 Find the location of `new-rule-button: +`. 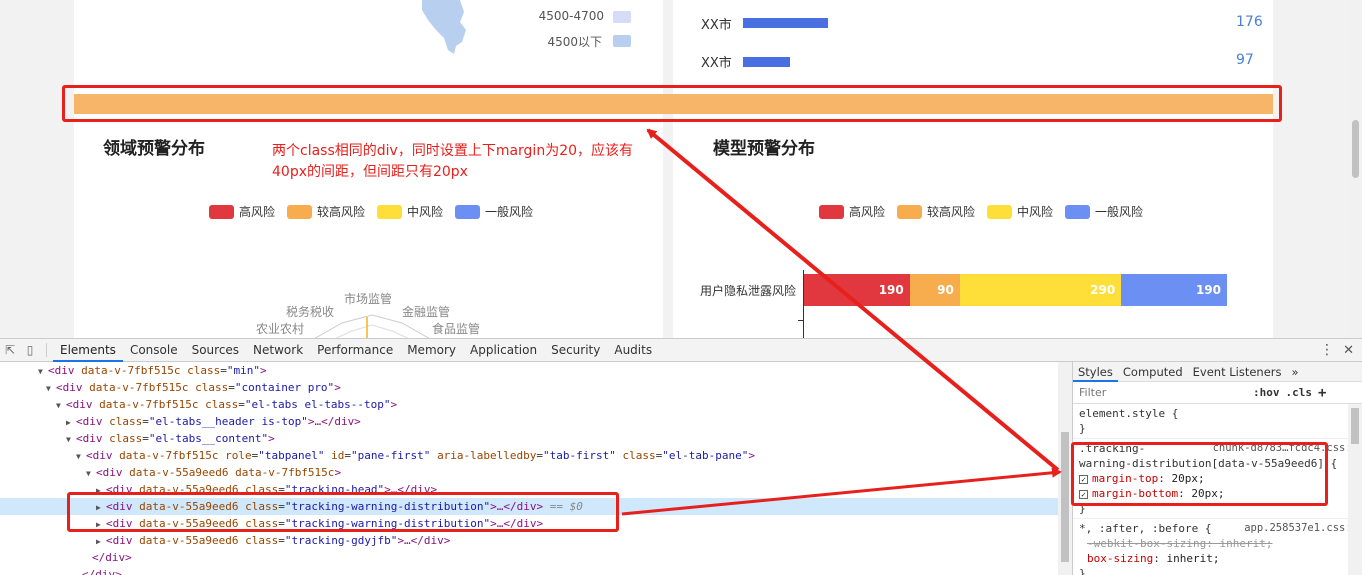

new-rule-button: + is located at coordinates (1322, 393).